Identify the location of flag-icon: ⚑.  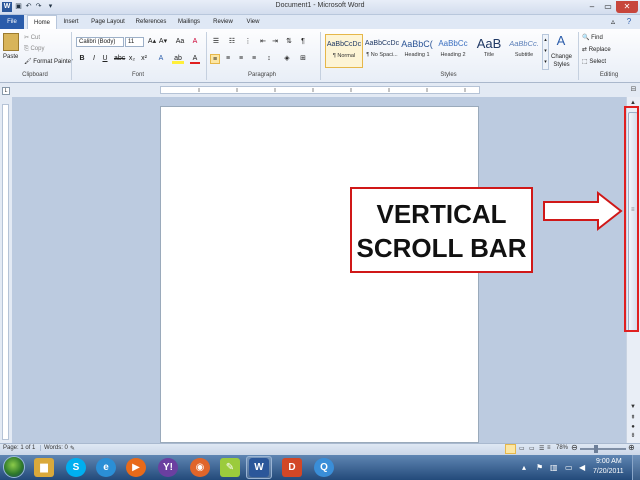
(539, 467).